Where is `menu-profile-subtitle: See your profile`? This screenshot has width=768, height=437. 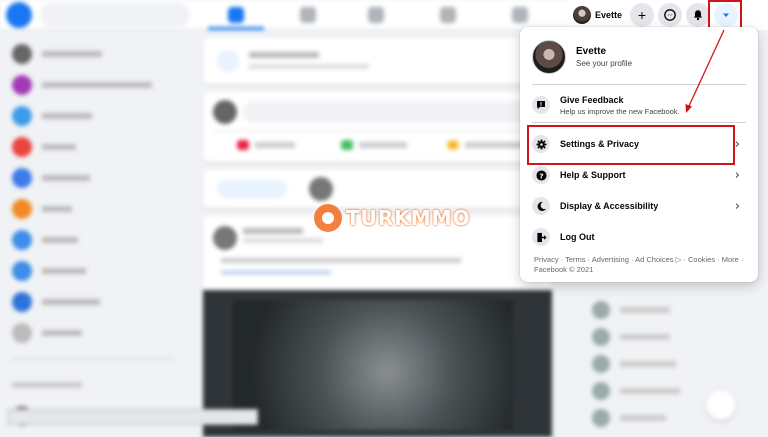
menu-profile-subtitle: See your profile is located at coordinates (604, 63).